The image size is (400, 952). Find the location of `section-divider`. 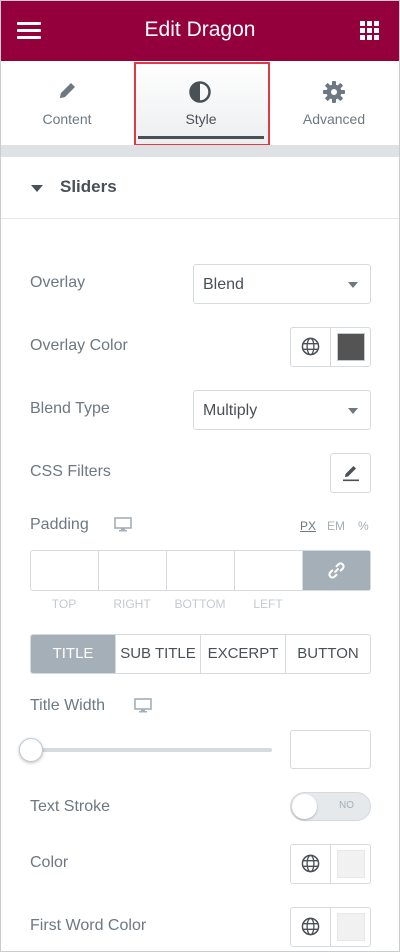

section-divider is located at coordinates (200, 151).